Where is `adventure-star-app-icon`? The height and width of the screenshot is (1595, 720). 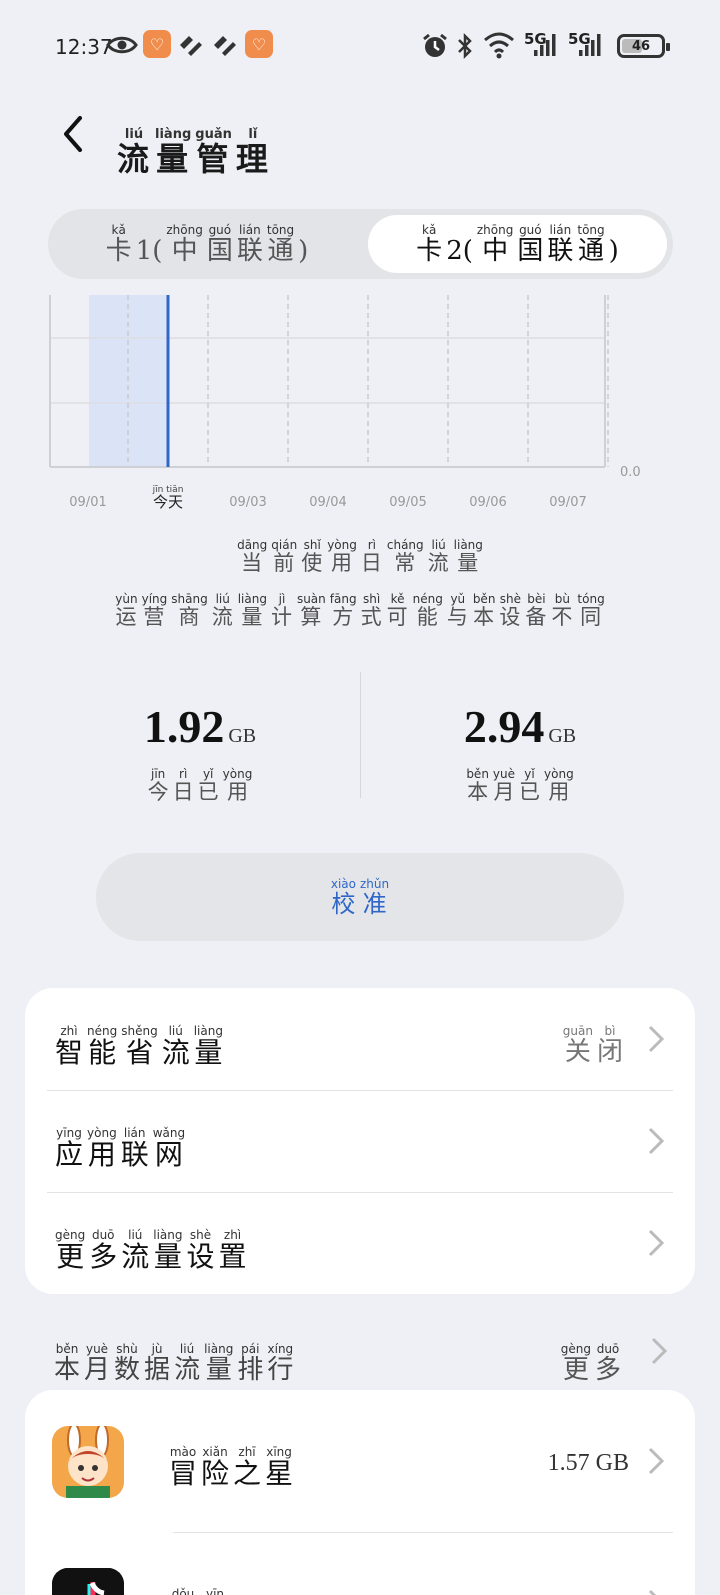 adventure-star-app-icon is located at coordinates (88, 1462).